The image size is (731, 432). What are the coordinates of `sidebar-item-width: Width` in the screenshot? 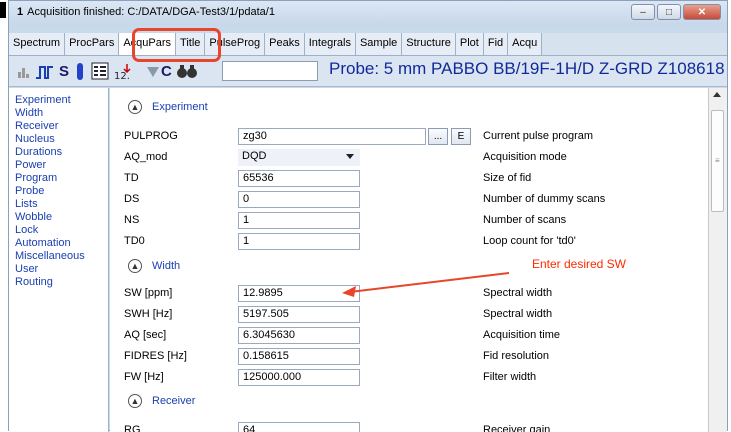 It's located at (58, 113).